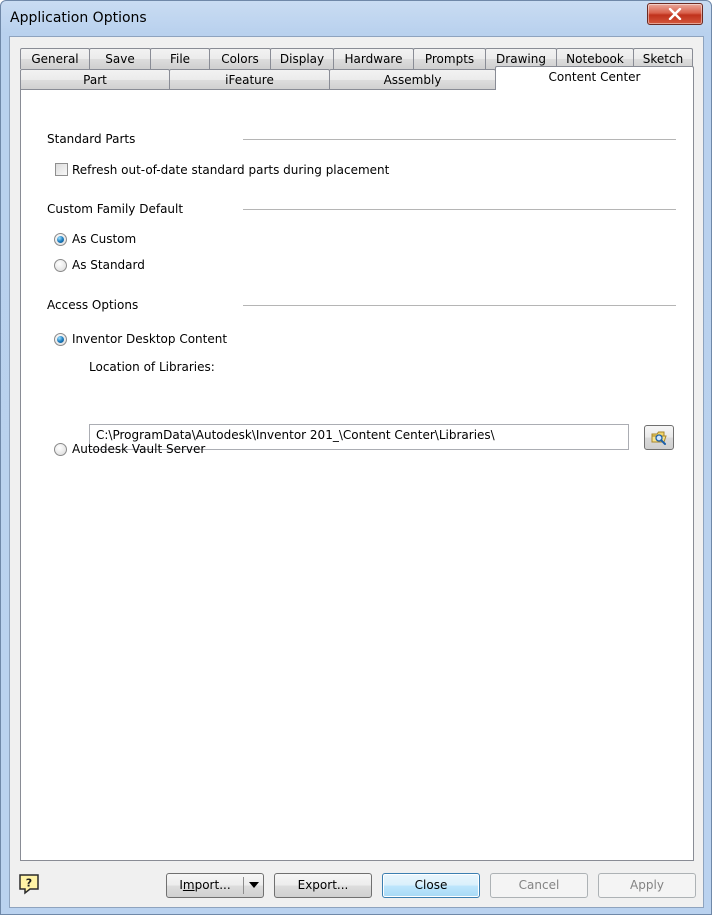 The width and height of the screenshot is (712, 915). Describe the element at coordinates (108, 265) in the screenshot. I see `as-standard-label: As Standard` at that location.